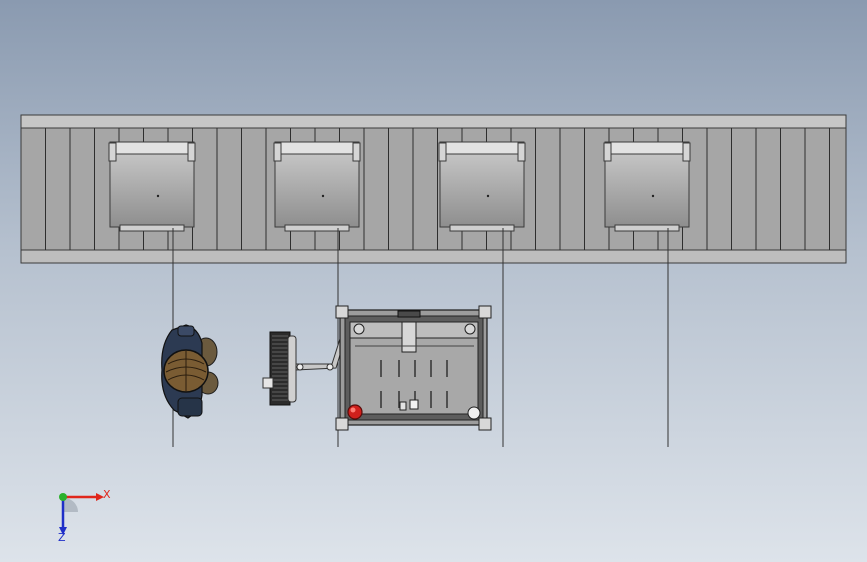 This screenshot has width=867, height=562. Describe the element at coordinates (292, 369) in the screenshot. I see `hmi-mount` at that location.